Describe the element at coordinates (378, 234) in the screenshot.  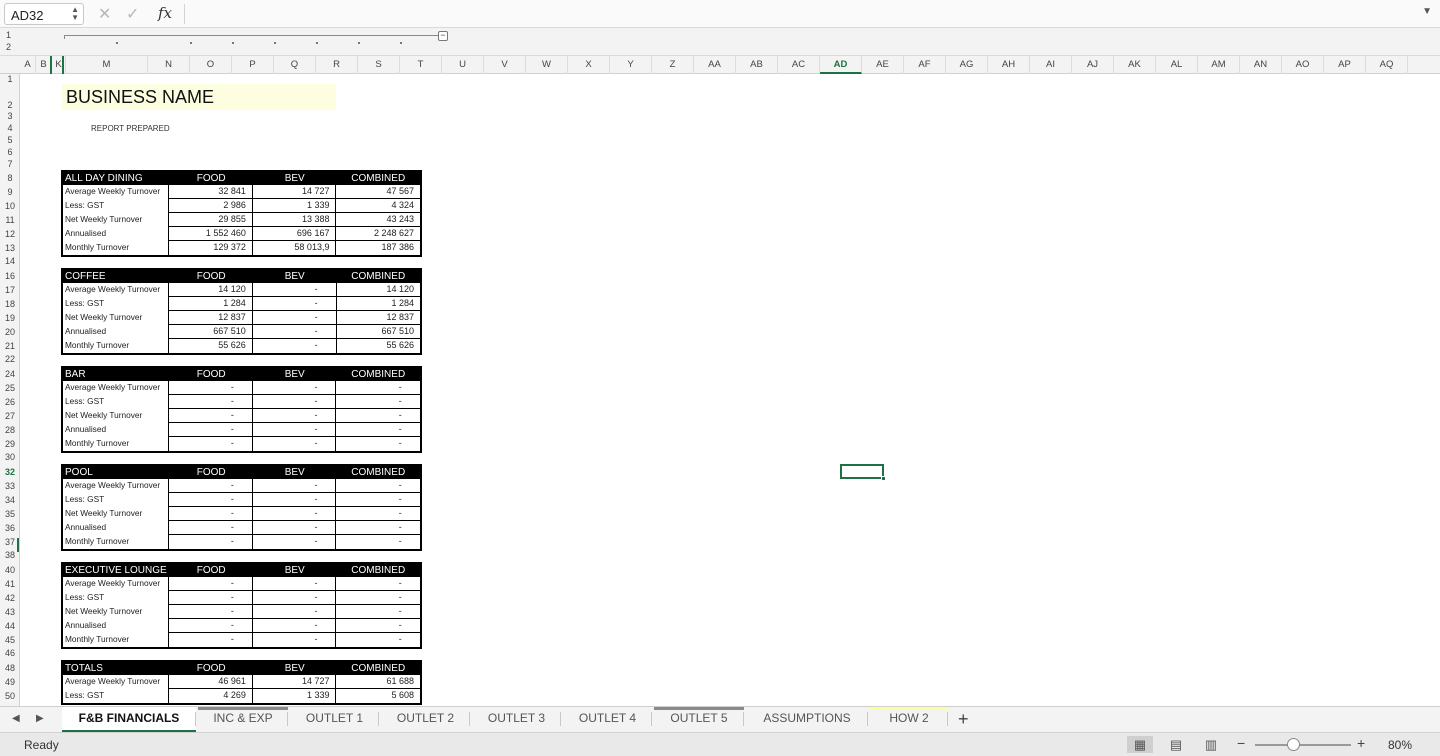
I see `value-cell: 2 248 627` at that location.